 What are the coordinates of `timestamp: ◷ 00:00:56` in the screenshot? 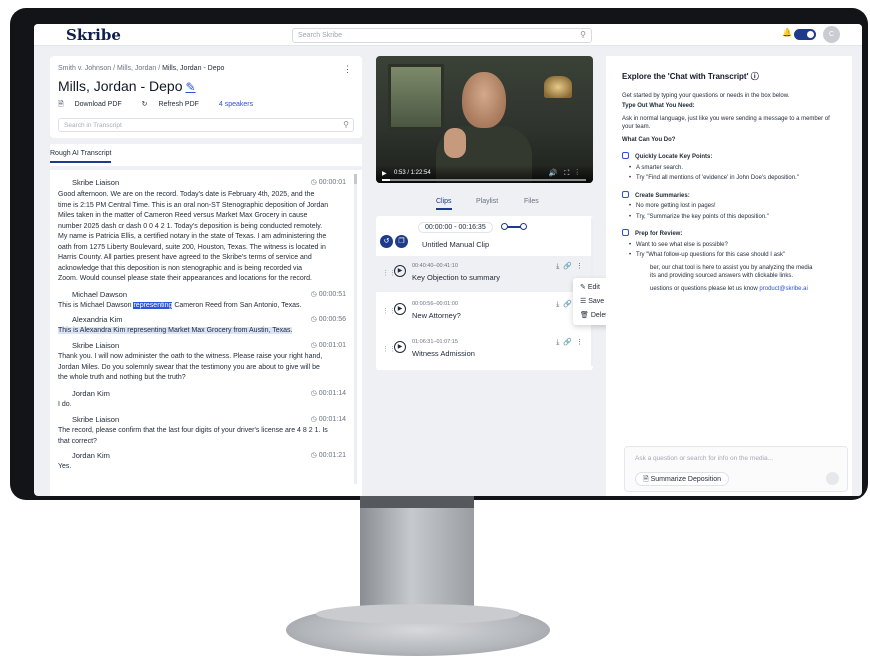 It's located at (328, 319).